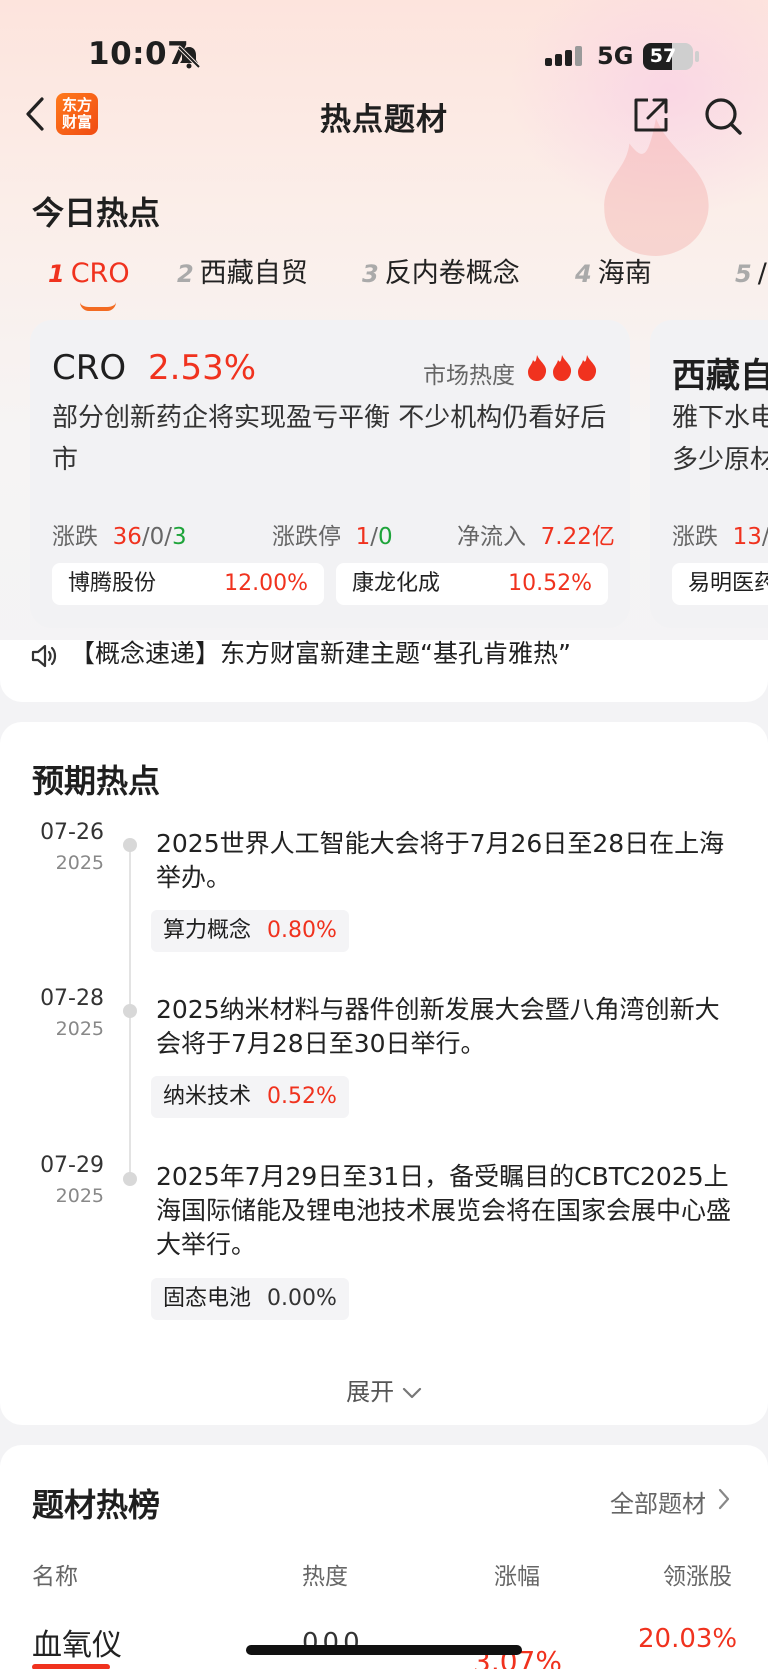 Image resolution: width=768 pixels, height=1669 pixels. What do you see at coordinates (720, 460) in the screenshot?
I see `desc-line: 多少原材` at bounding box center [720, 460].